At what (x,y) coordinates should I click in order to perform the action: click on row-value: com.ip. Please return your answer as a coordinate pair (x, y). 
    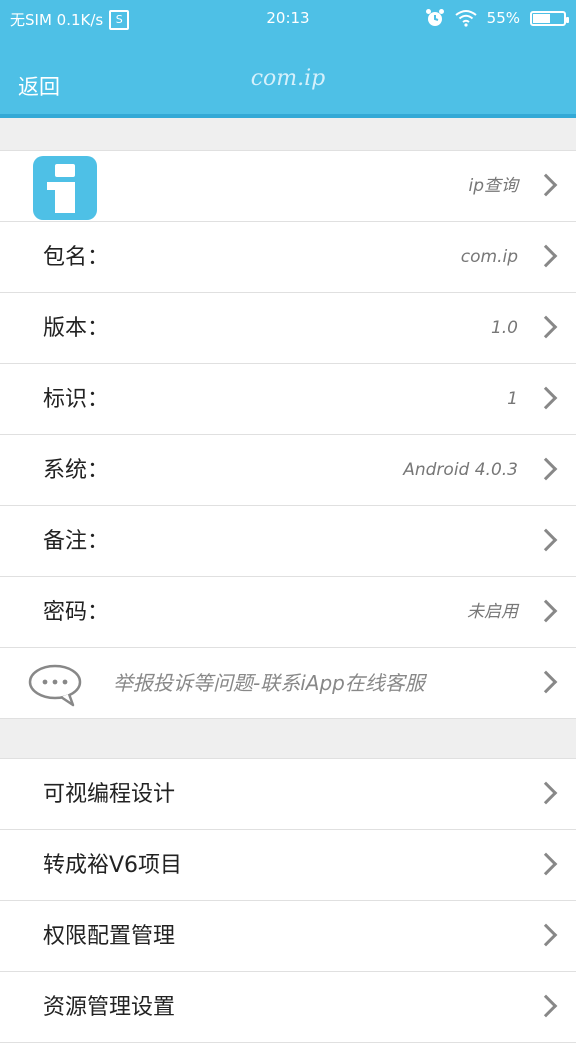
    Looking at the image, I should click on (489, 257).